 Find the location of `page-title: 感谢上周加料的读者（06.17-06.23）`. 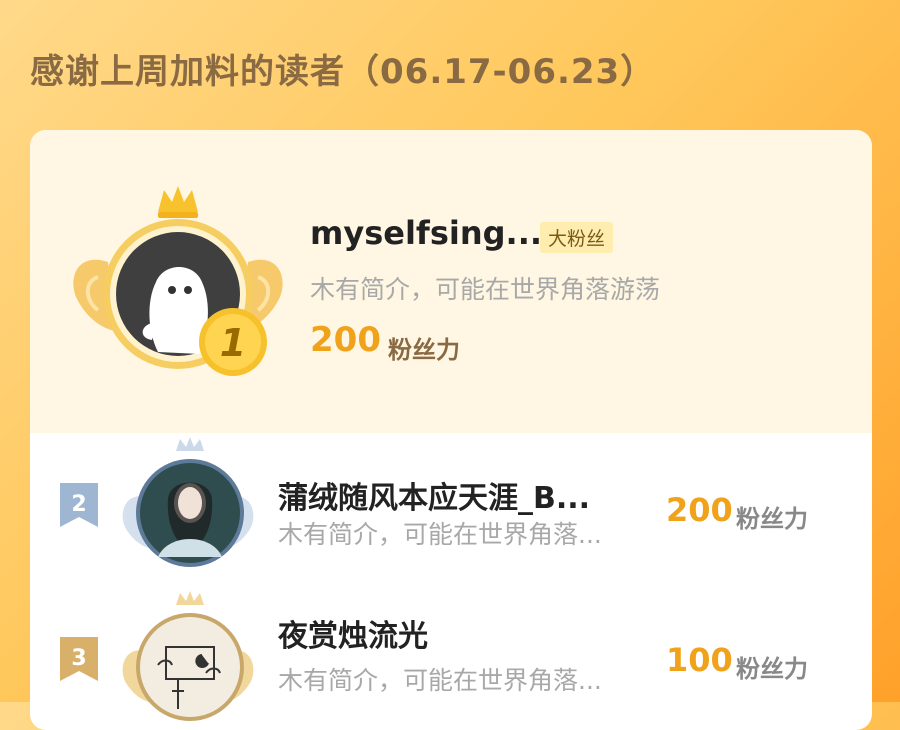

page-title: 感谢上周加料的读者（06.17-06.23） is located at coordinates (343, 72).